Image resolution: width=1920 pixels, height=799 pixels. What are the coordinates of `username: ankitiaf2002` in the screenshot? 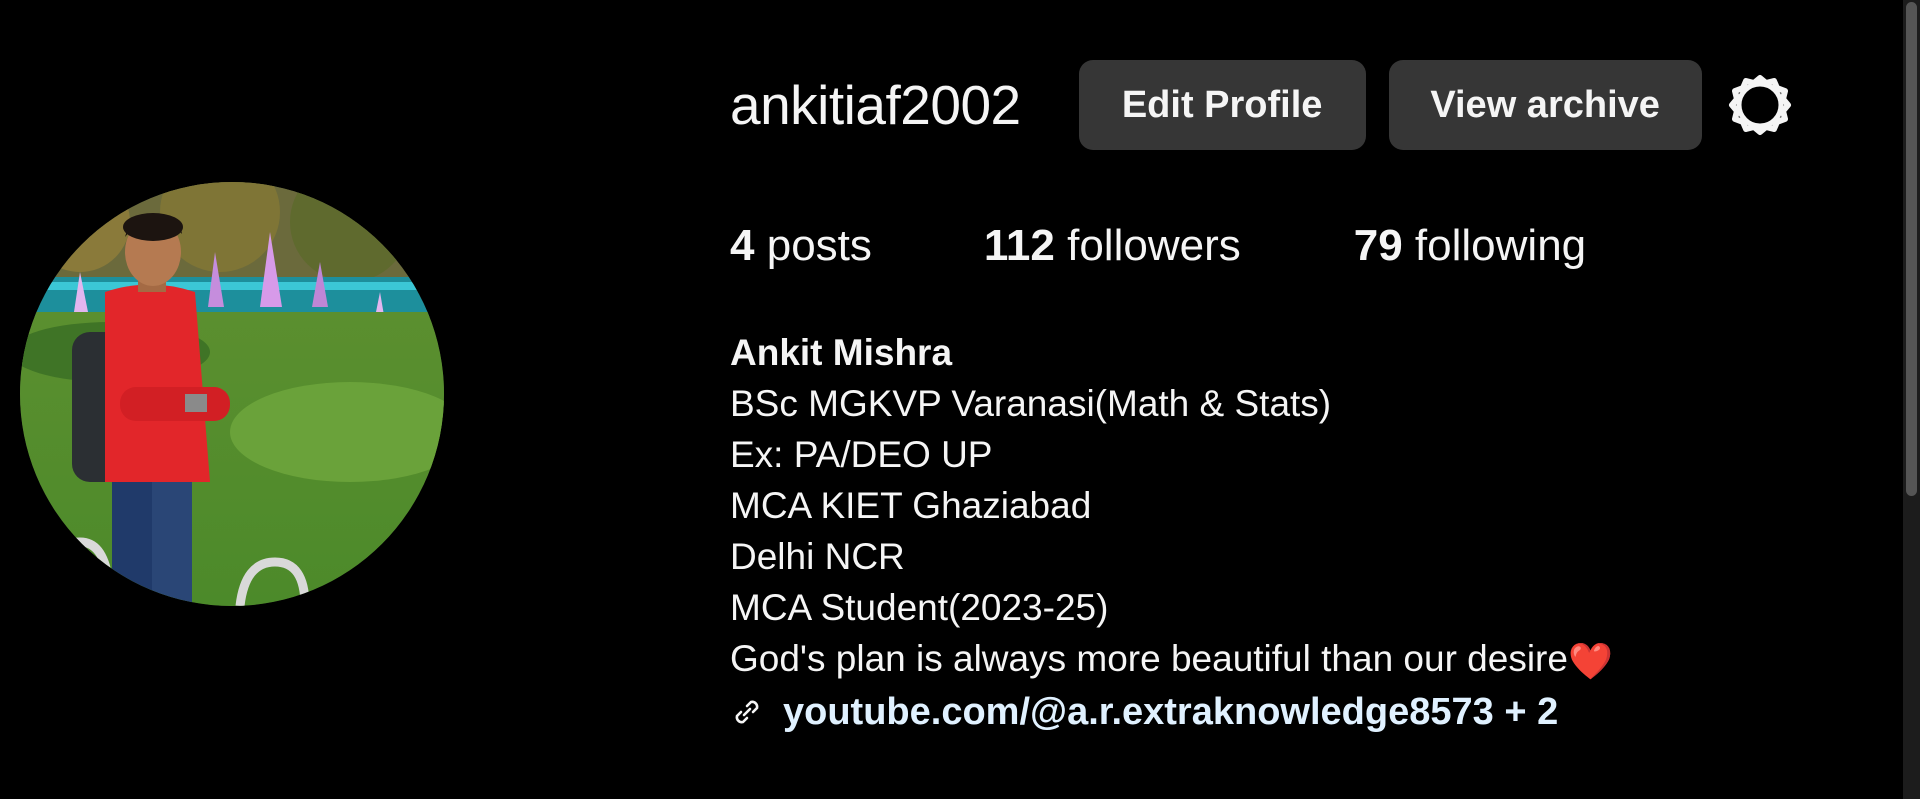 It's located at (875, 105).